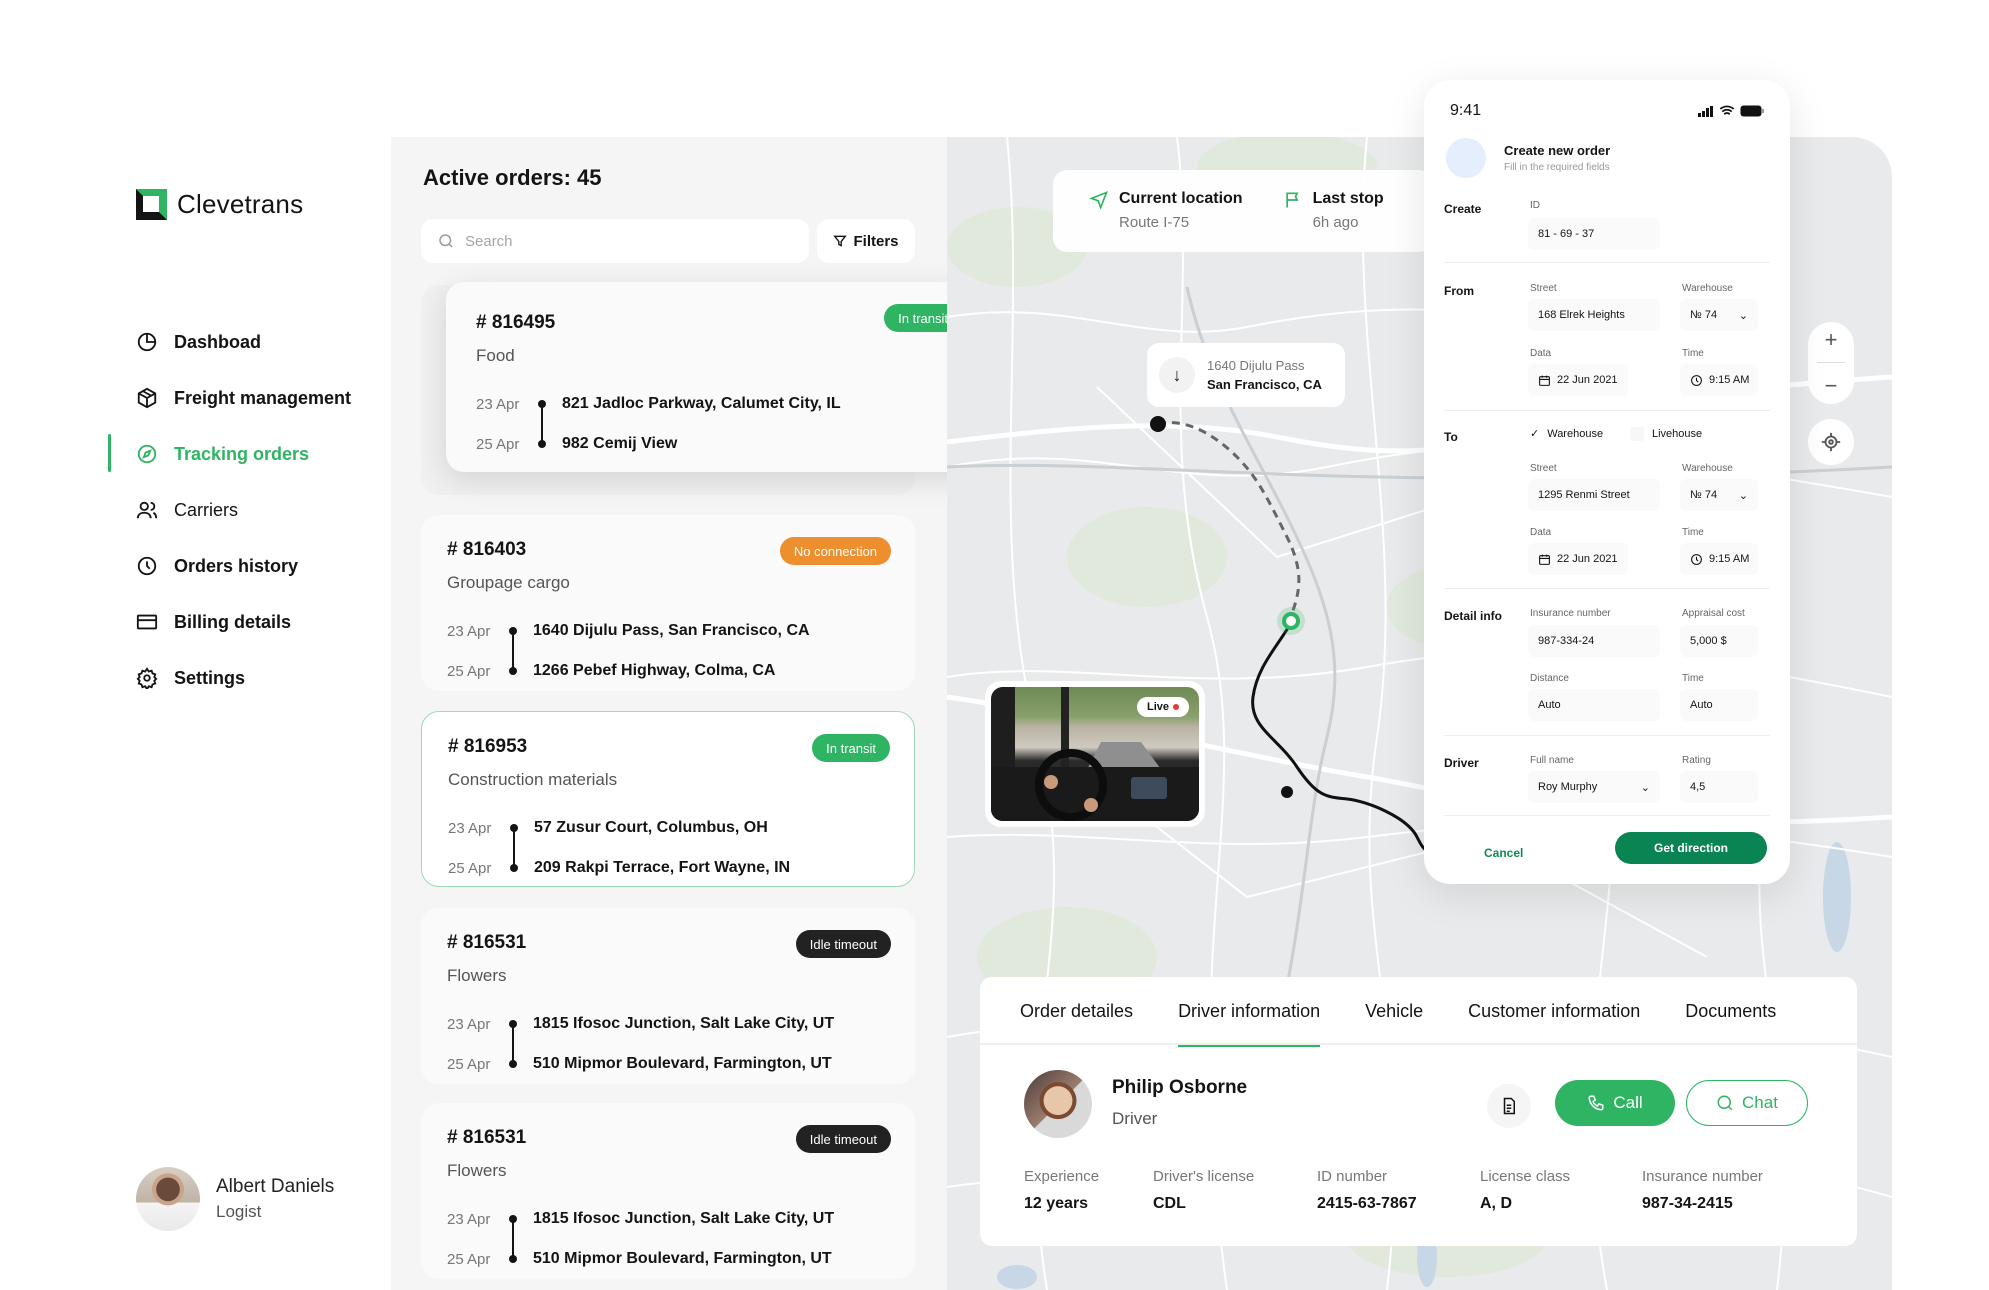 This screenshot has width=1989, height=1290. I want to click on filters-button: Filters, so click(866, 241).